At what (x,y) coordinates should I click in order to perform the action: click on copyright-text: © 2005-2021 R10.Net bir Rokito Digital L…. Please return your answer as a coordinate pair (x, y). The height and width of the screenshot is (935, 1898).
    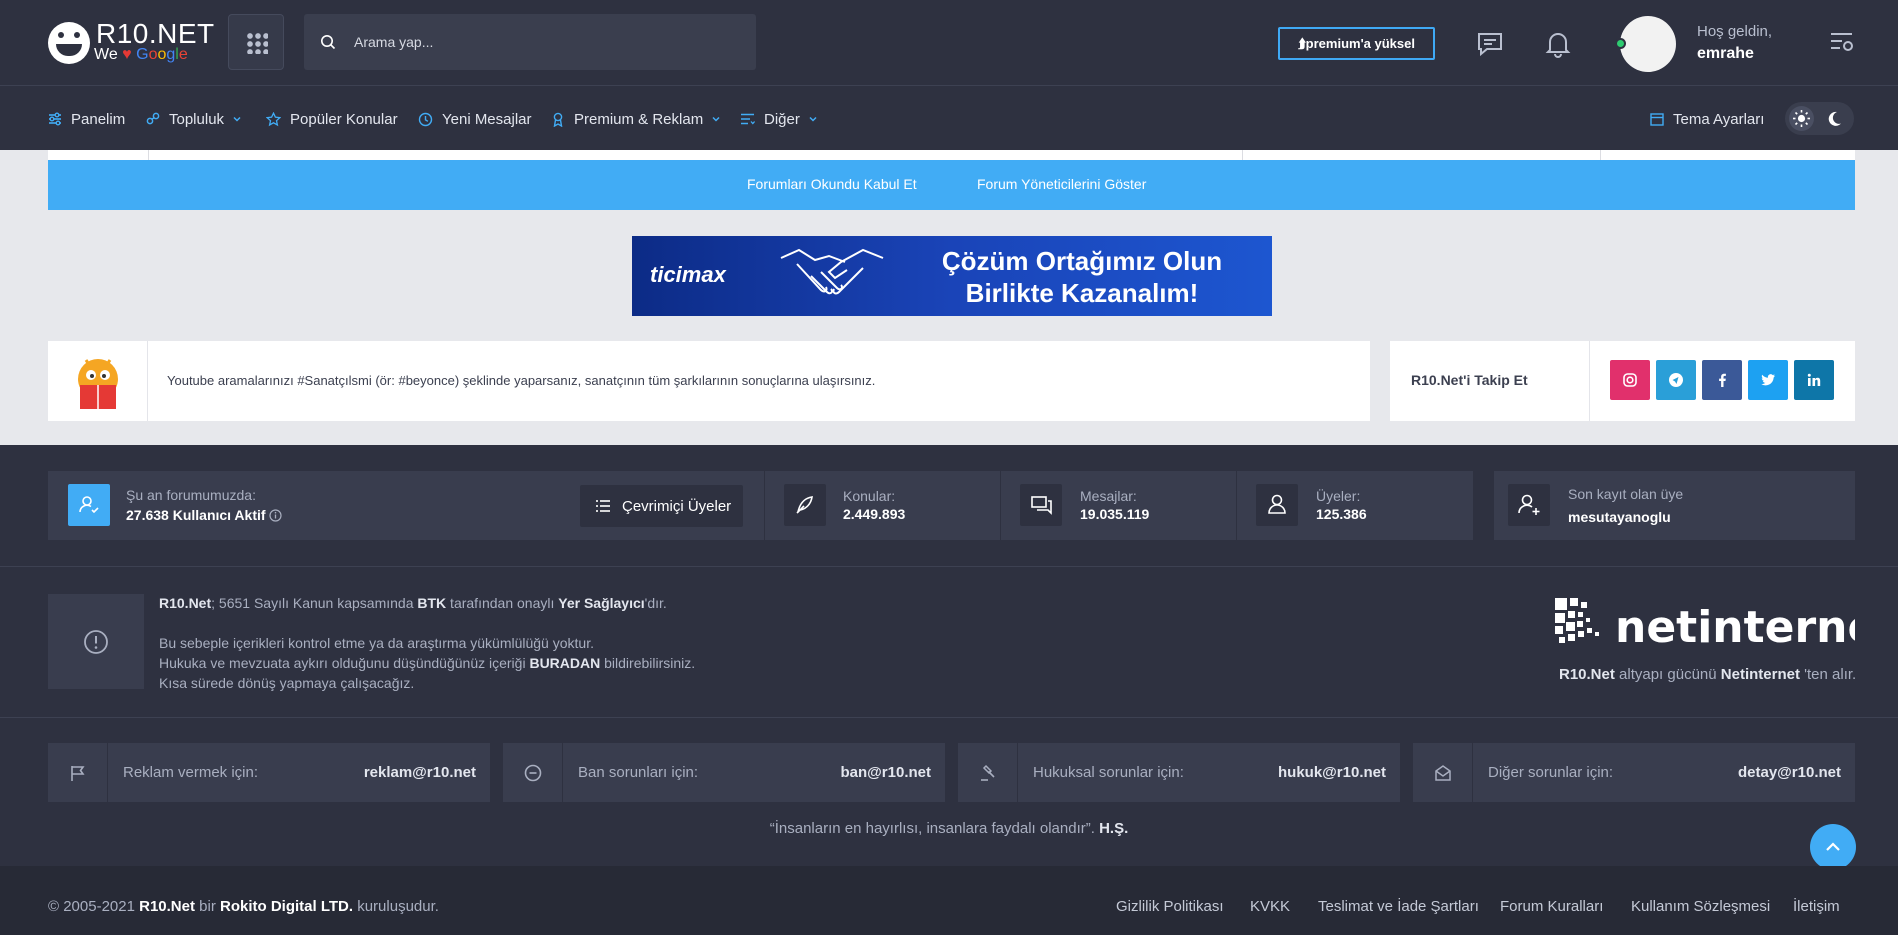
    Looking at the image, I should click on (243, 906).